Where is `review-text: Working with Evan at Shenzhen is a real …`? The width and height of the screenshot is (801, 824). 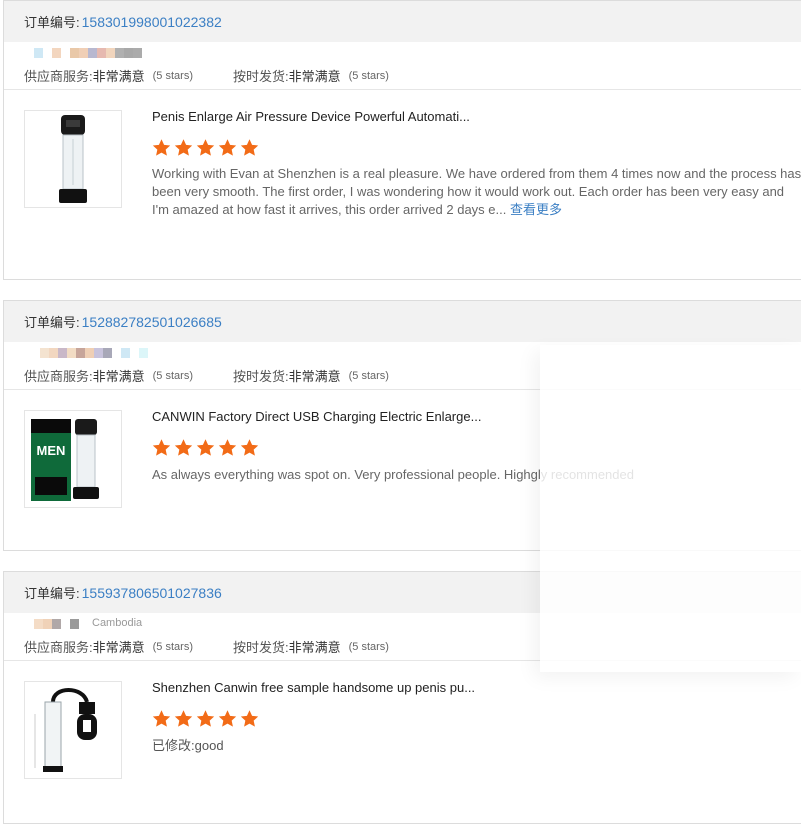 review-text: Working with Evan at Shenzhen is a real … is located at coordinates (476, 192).